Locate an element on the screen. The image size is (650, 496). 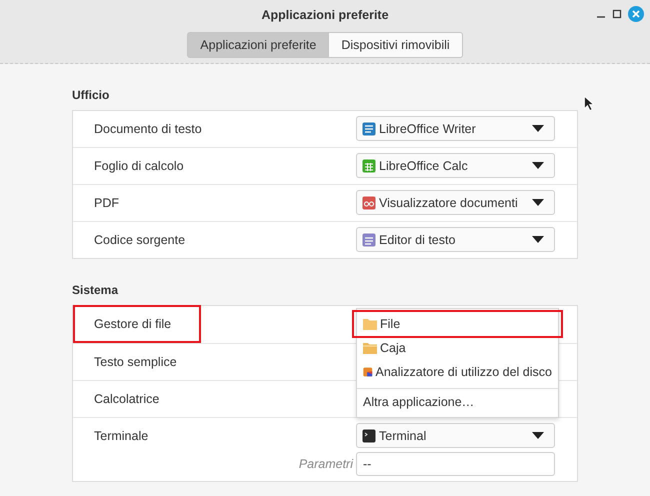
row-label: Documento di testo is located at coordinates (148, 129).